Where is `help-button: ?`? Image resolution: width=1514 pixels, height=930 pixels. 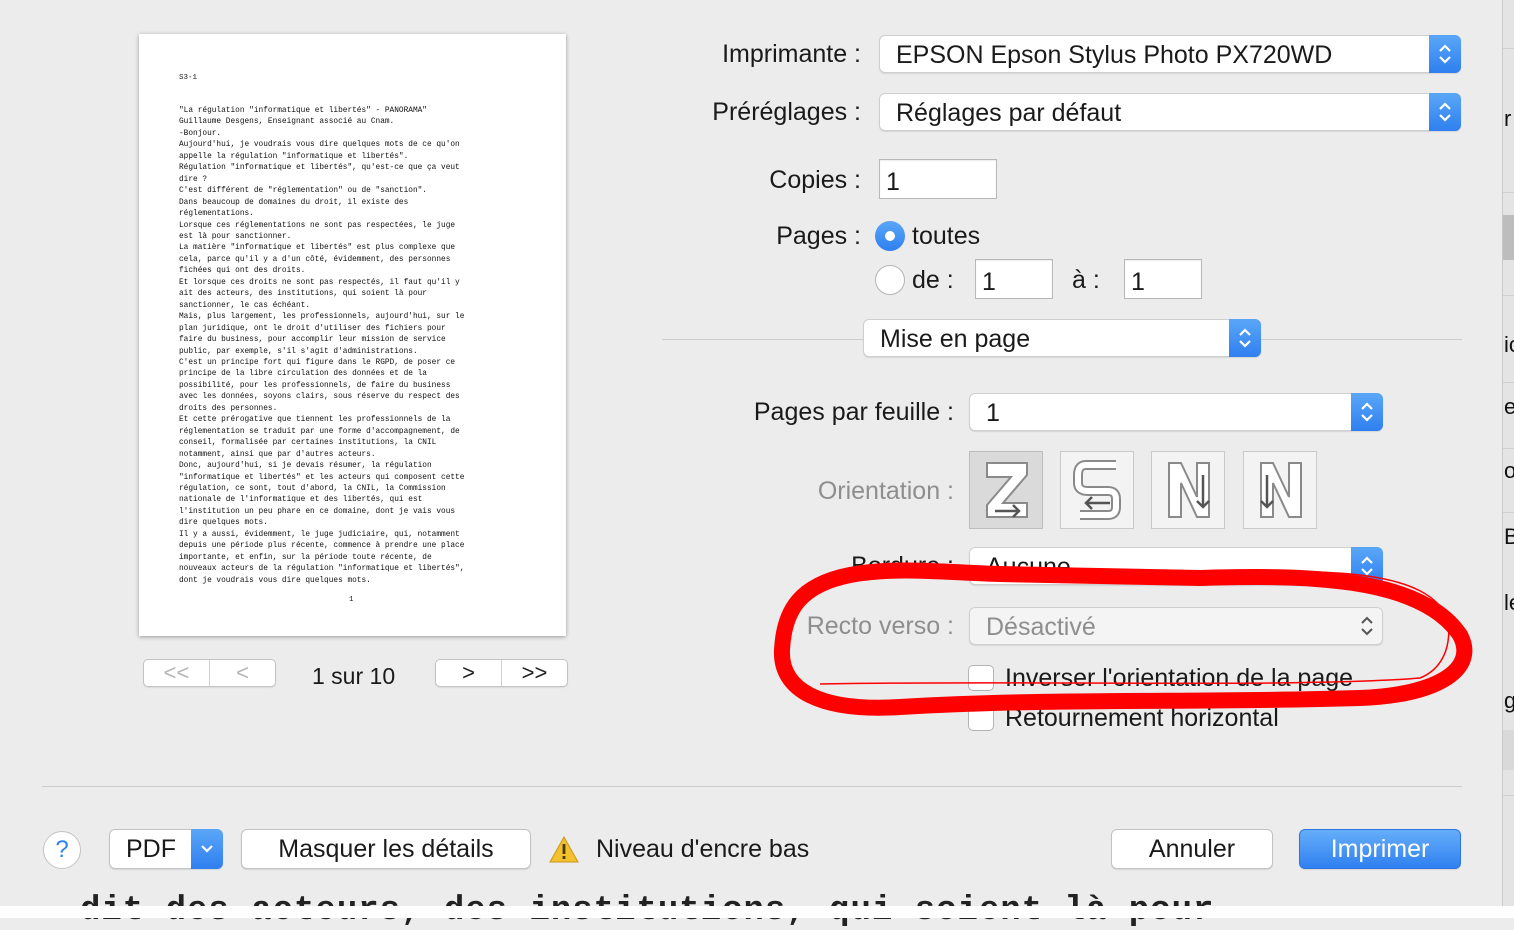 help-button: ? is located at coordinates (62, 850).